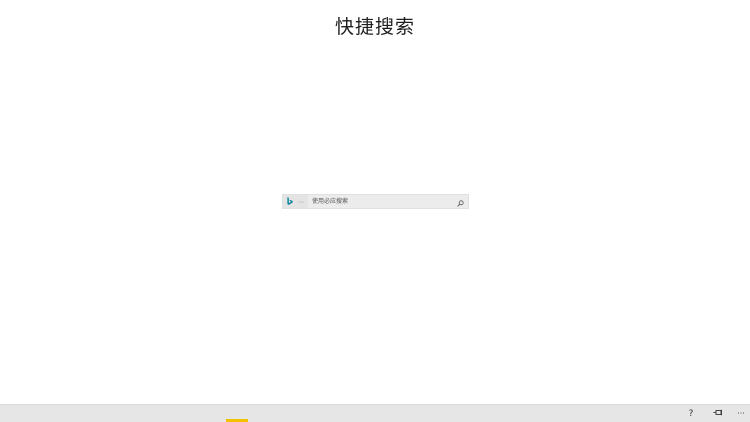 Image resolution: width=750 pixels, height=422 pixels. Describe the element at coordinates (290, 201) in the screenshot. I see `bing-logo-icon` at that location.